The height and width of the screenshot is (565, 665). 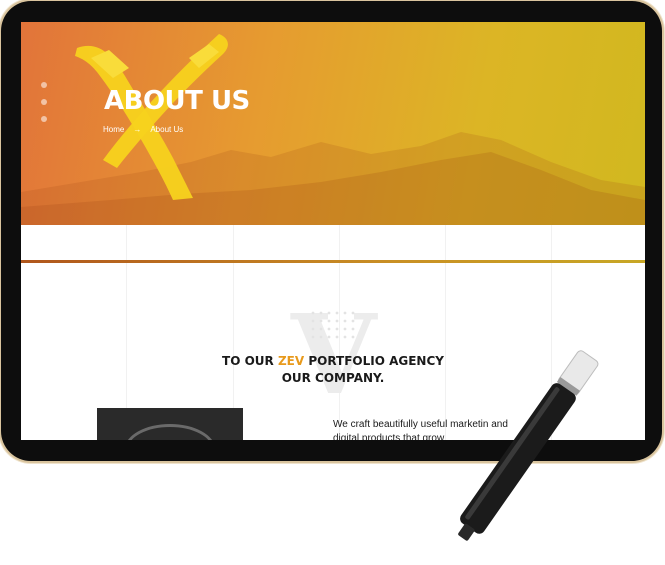 I want to click on heading-accent: ZEV, so click(x=291, y=361).